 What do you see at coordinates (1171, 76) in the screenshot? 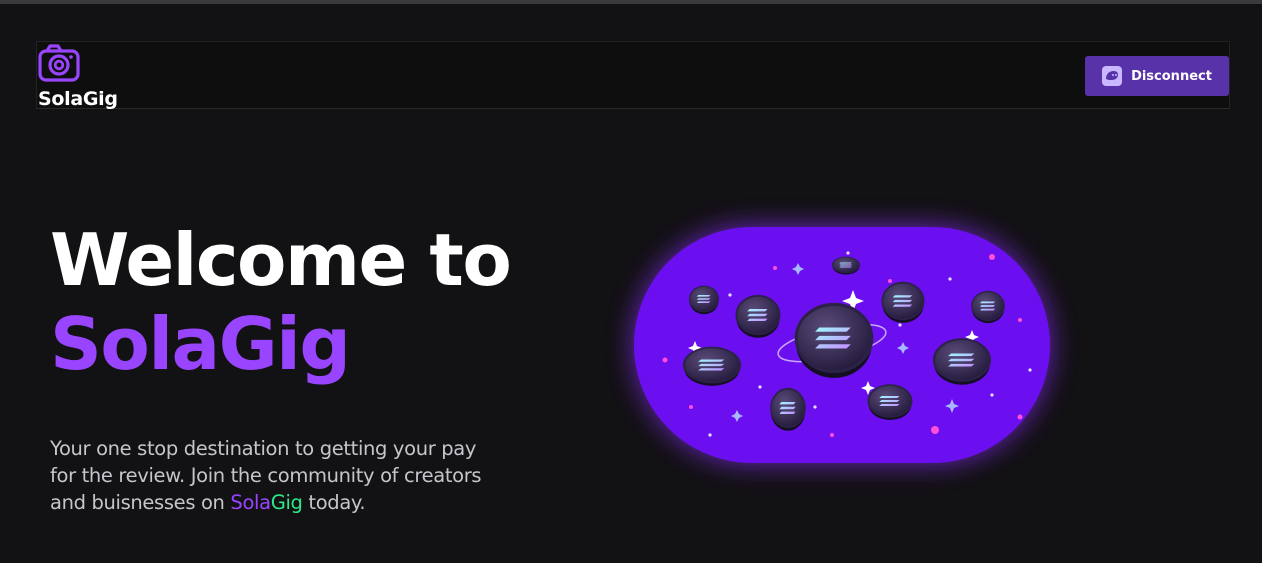
I see `disconnect-label: Disconnect` at bounding box center [1171, 76].